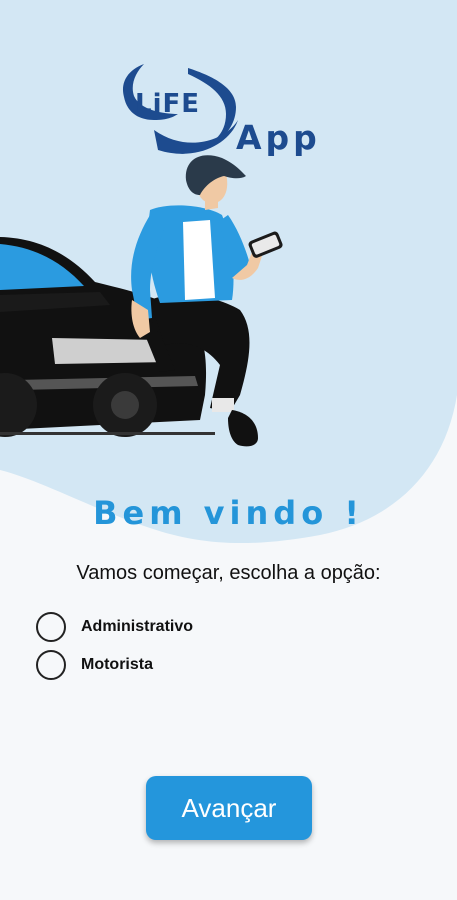 The width and height of the screenshot is (457, 900). What do you see at coordinates (225, 117) in the screenshot?
I see `life-app-logo: LiFE App` at bounding box center [225, 117].